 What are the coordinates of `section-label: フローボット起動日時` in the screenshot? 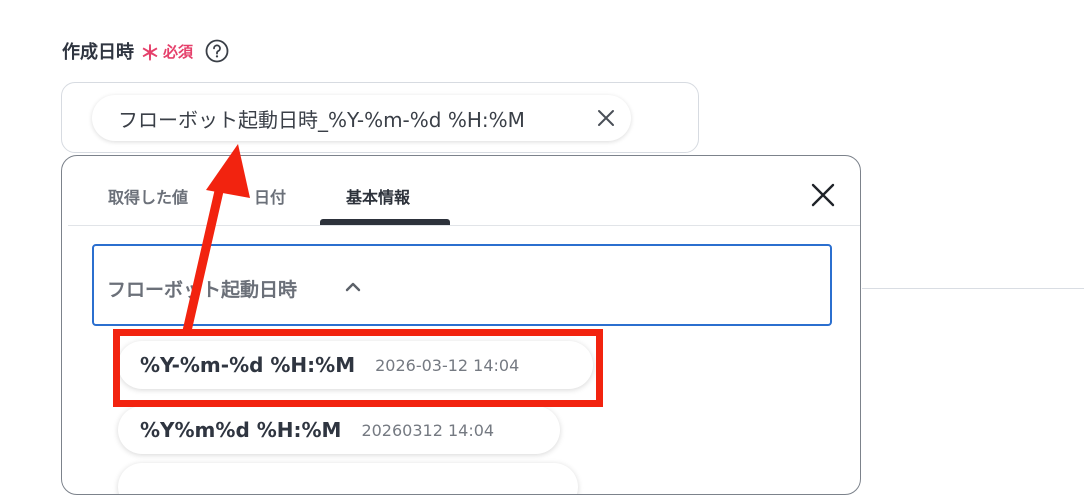 It's located at (202, 290).